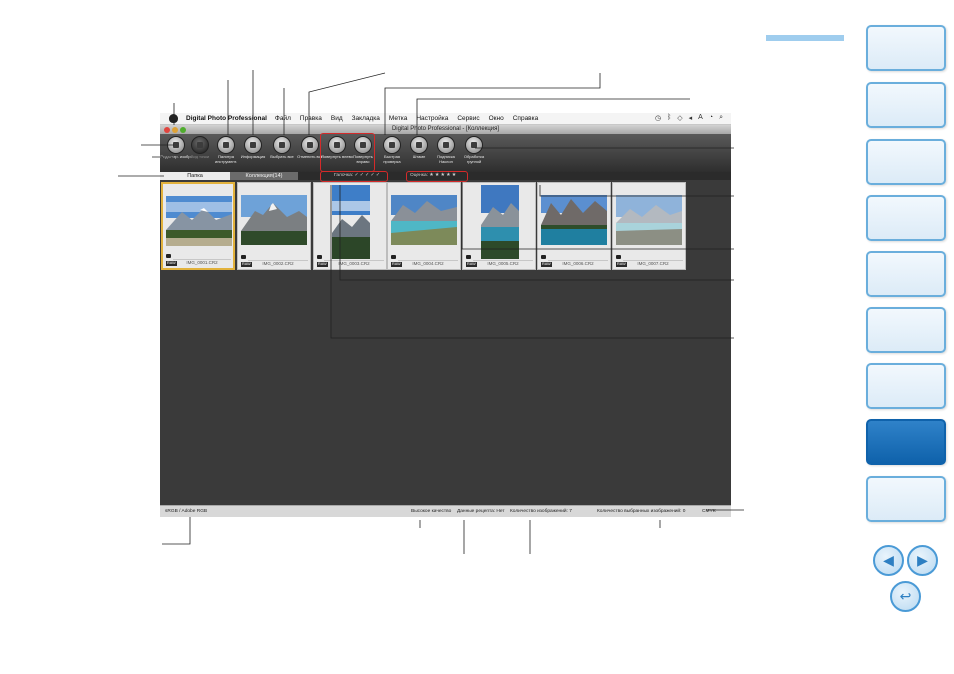 This screenshot has width=954, height=674. Describe the element at coordinates (264, 176) in the screenshot. I see `tab-collection: Коллекция(14)` at that location.